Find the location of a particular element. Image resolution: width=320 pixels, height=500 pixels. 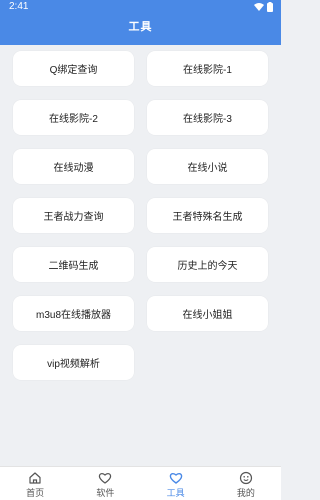

wifi-icon is located at coordinates (259, 7).